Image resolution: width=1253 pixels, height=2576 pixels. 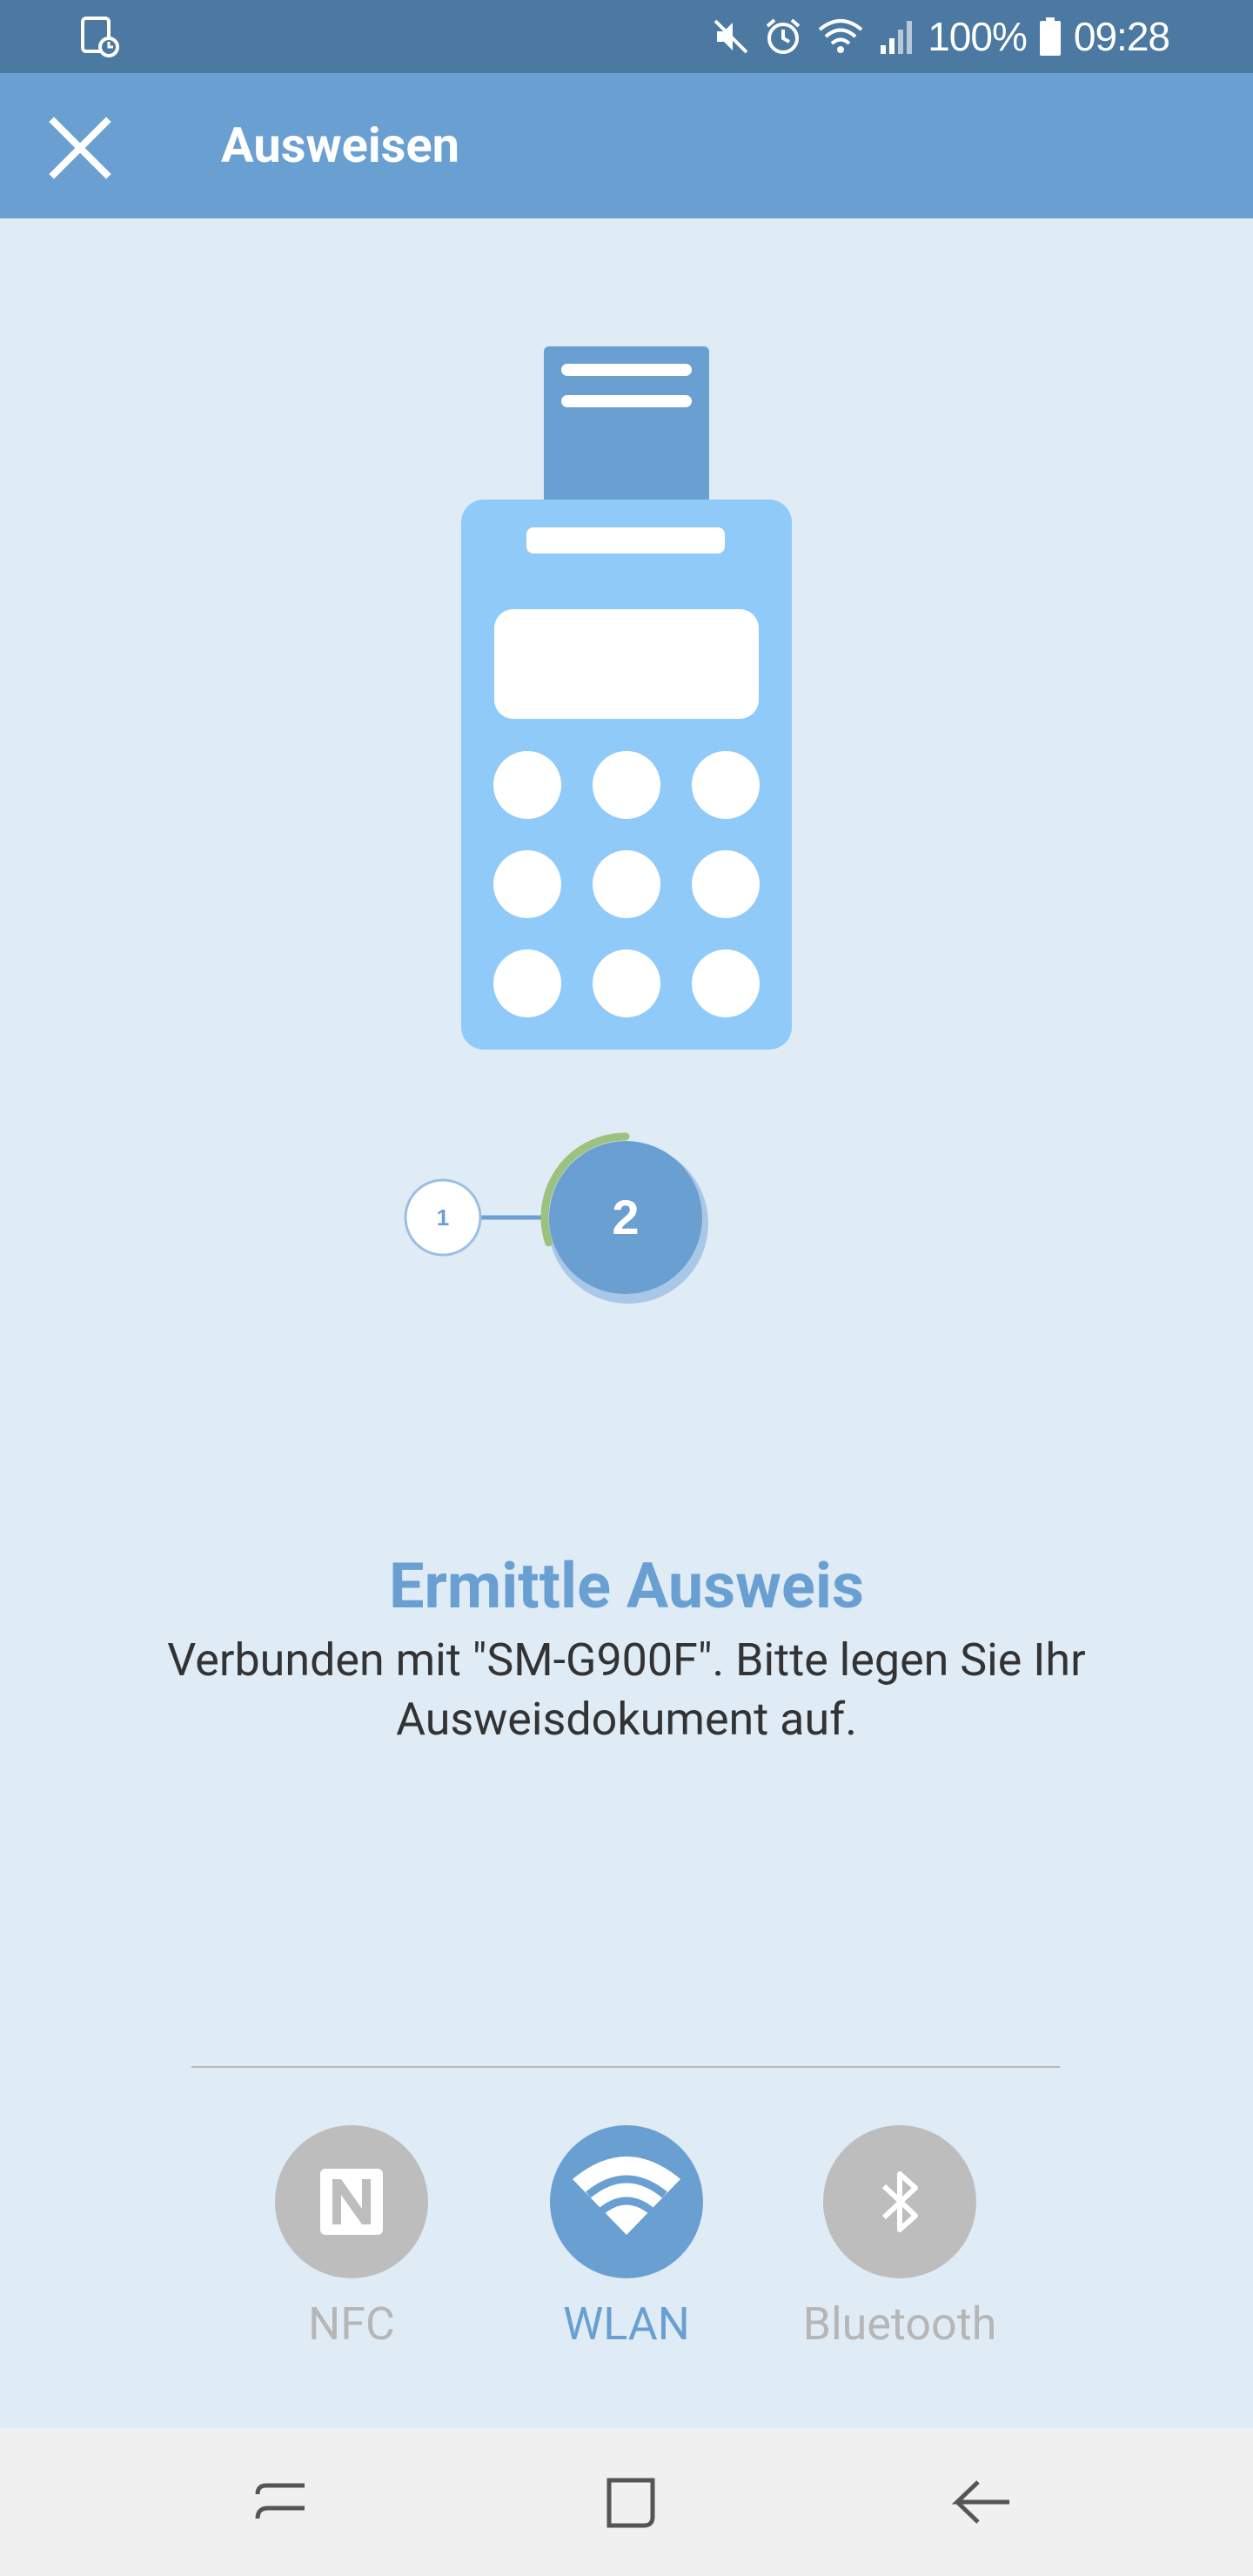 I want to click on nfc-label: NFC, so click(x=351, y=2324).